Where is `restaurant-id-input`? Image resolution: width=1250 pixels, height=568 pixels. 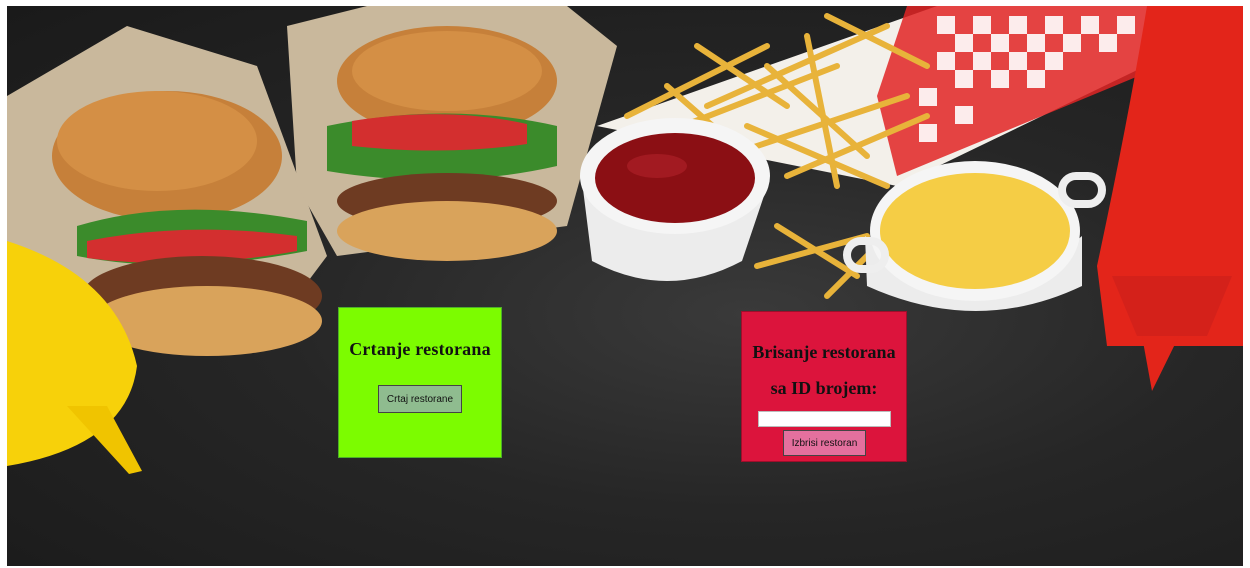 restaurant-id-input is located at coordinates (824, 419).